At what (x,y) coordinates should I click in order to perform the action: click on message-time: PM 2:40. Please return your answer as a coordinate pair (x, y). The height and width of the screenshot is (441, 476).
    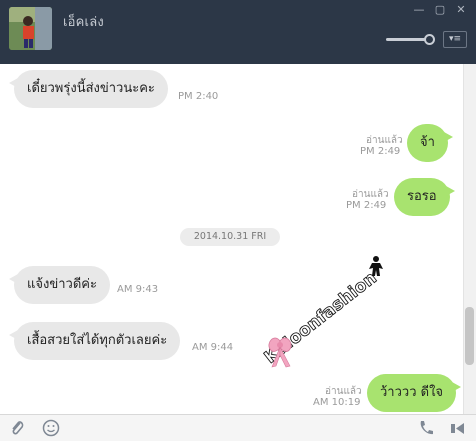
    Looking at the image, I should click on (198, 96).